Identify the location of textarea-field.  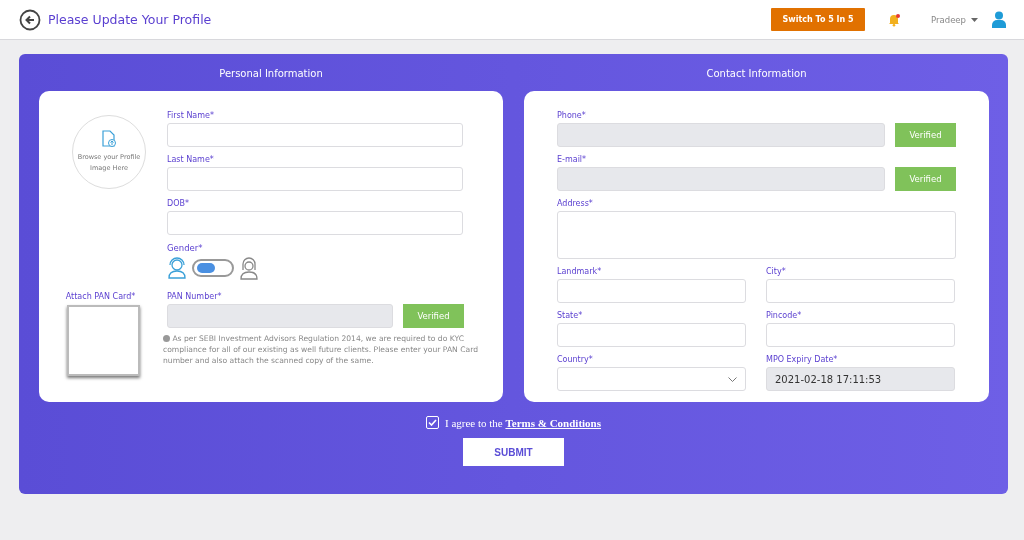
(756, 235).